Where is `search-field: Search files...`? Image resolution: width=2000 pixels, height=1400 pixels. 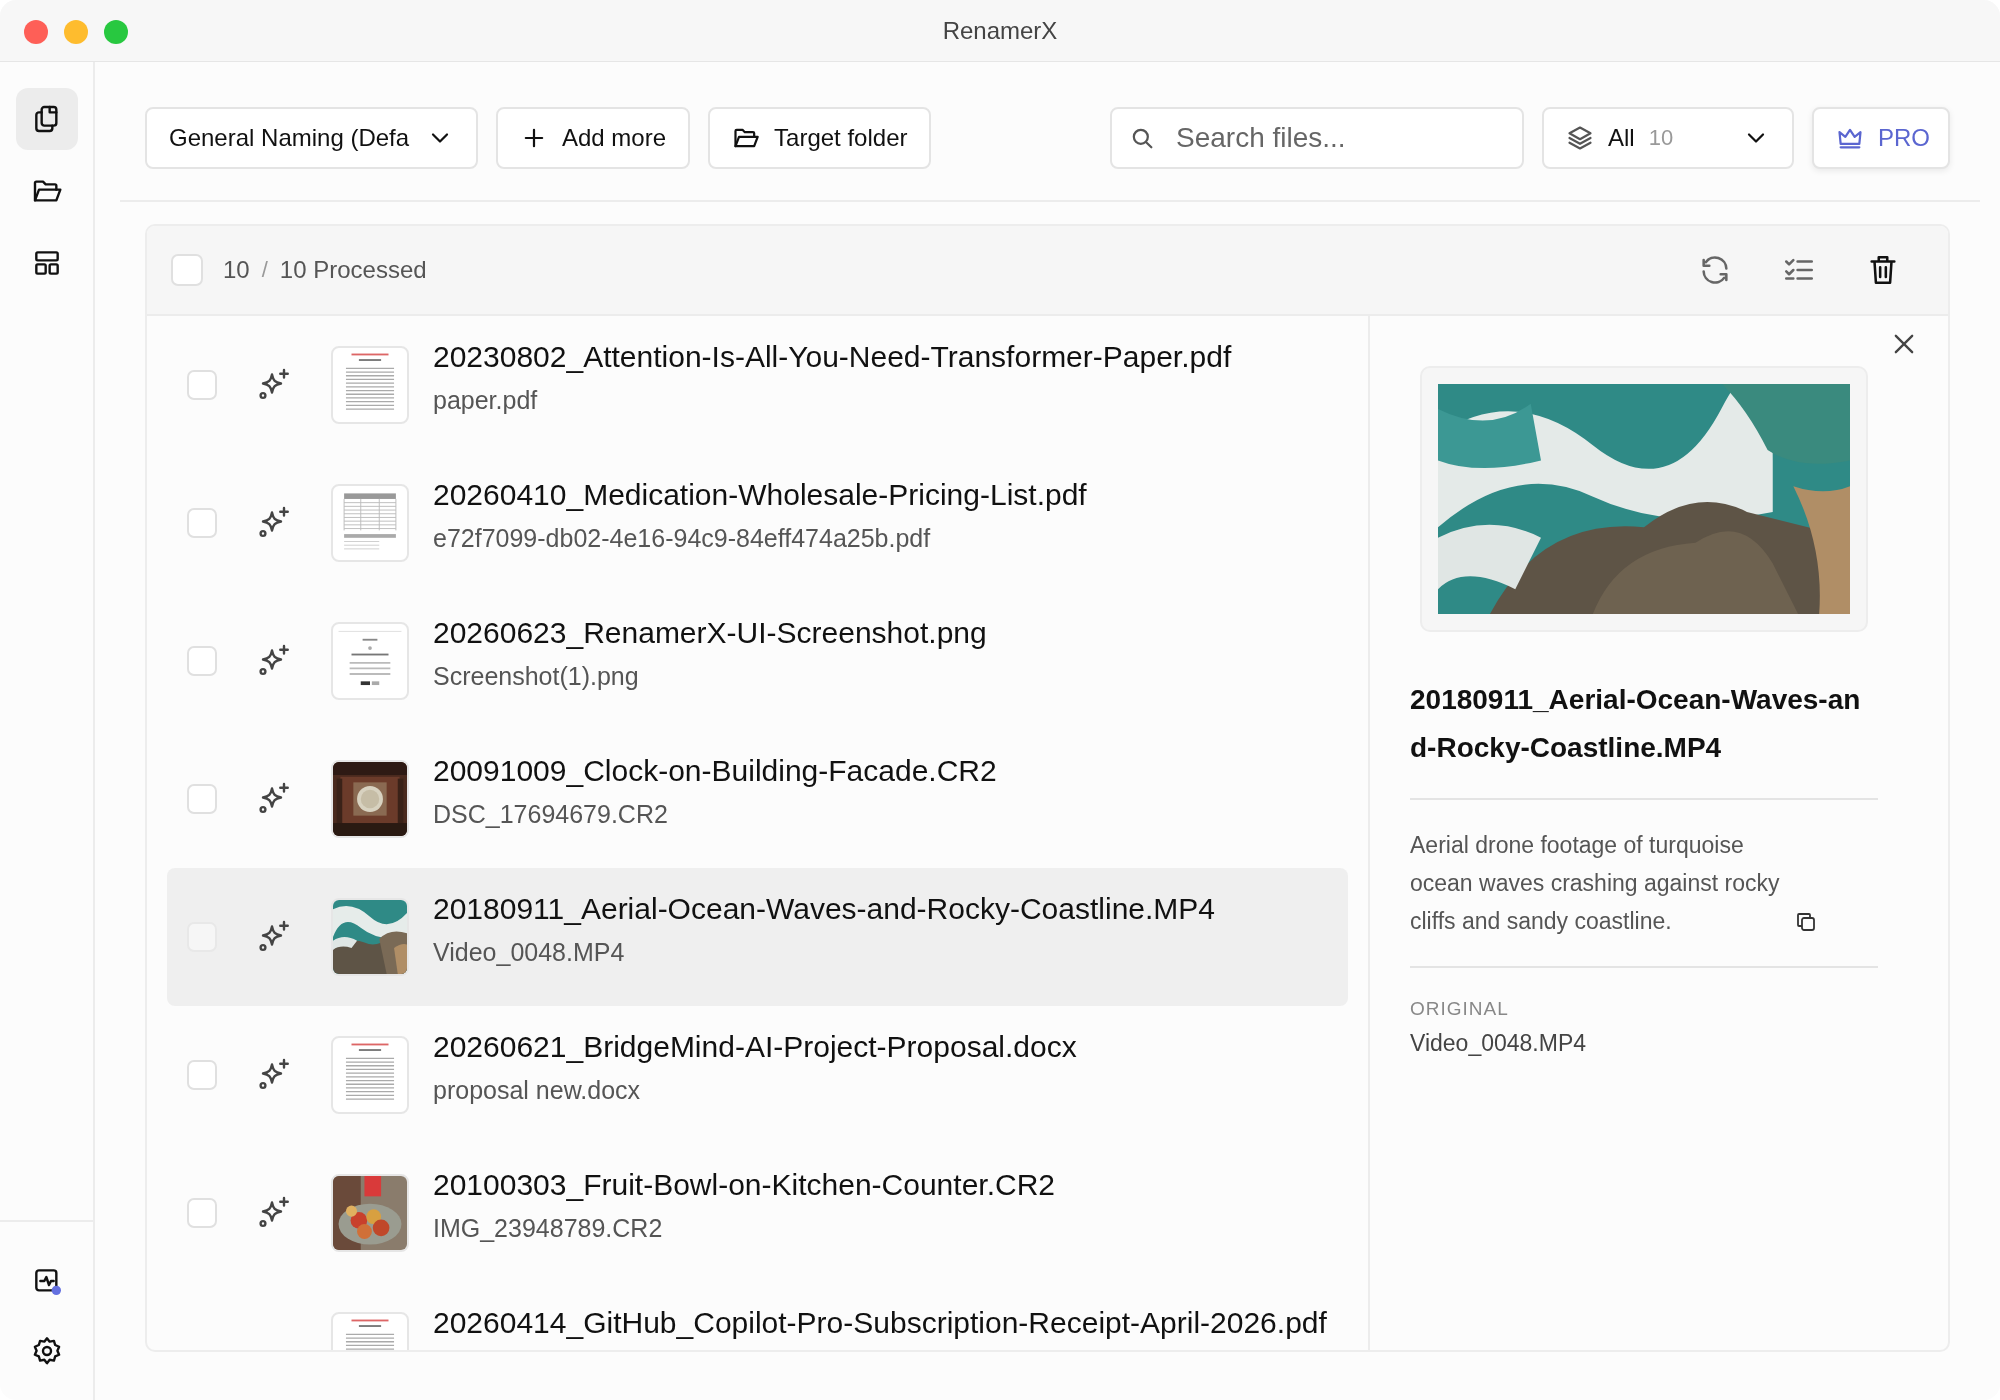 search-field: Search files... is located at coordinates (1317, 138).